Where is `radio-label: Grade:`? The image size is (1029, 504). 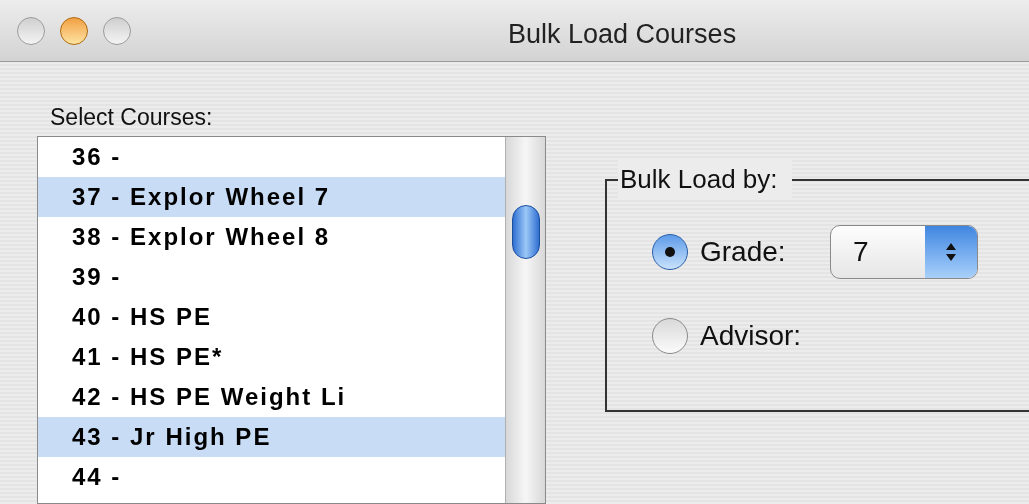 radio-label: Grade: is located at coordinates (743, 252).